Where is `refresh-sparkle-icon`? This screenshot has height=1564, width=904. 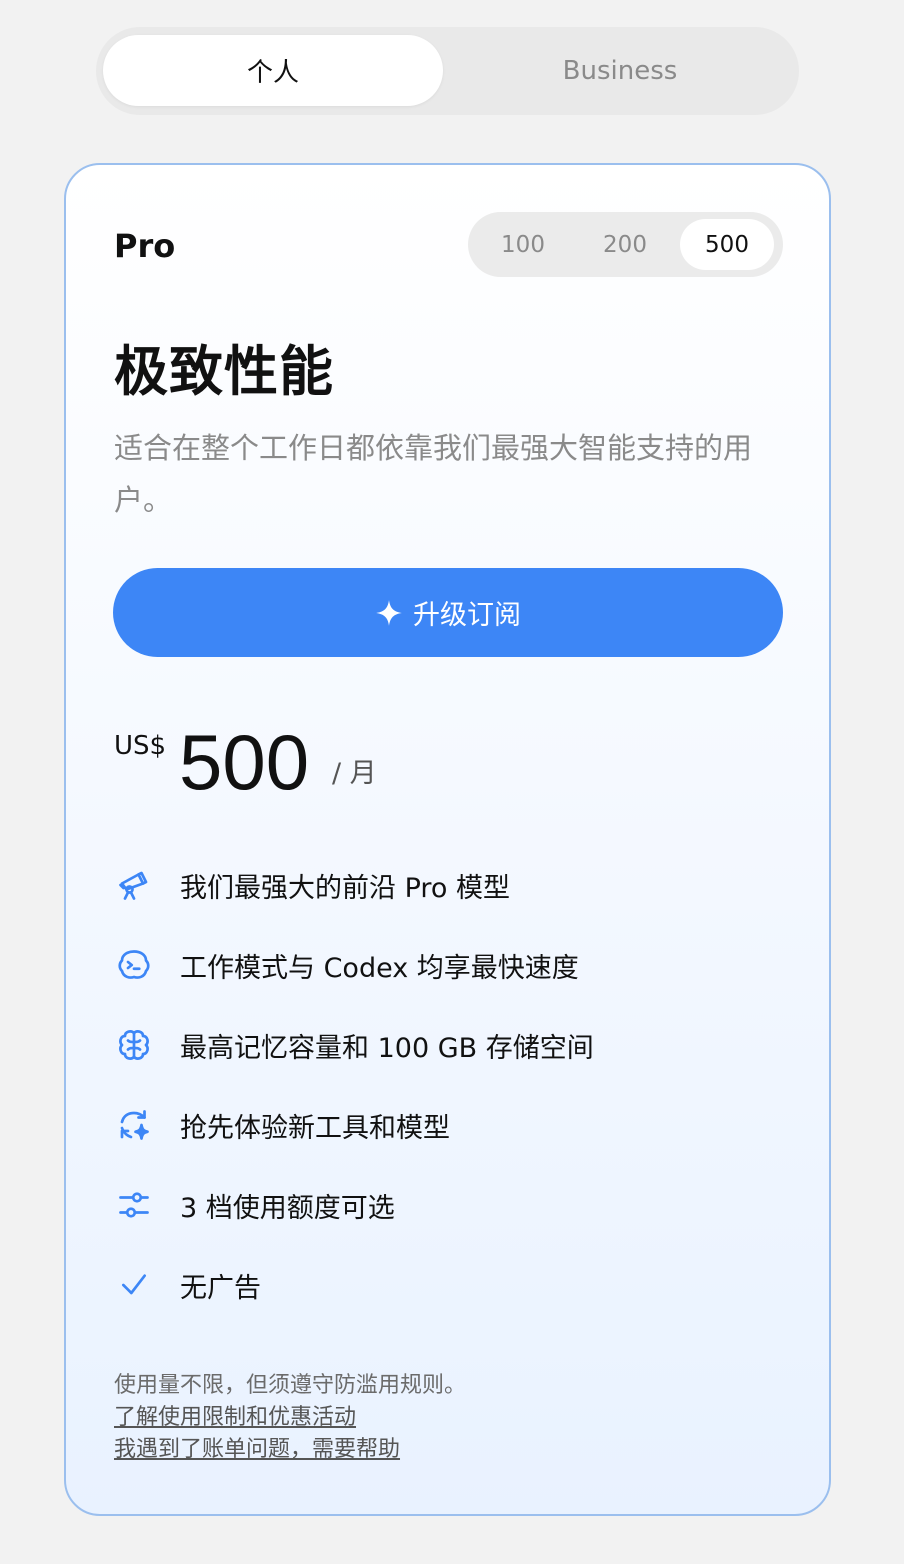 refresh-sparkle-icon is located at coordinates (134, 1125).